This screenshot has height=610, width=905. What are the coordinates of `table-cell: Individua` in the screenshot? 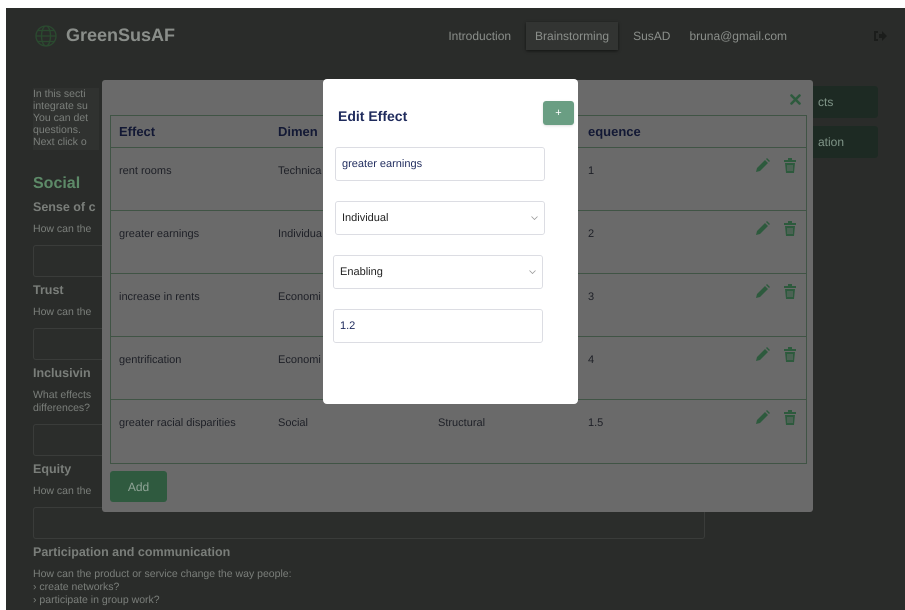 It's located at (300, 234).